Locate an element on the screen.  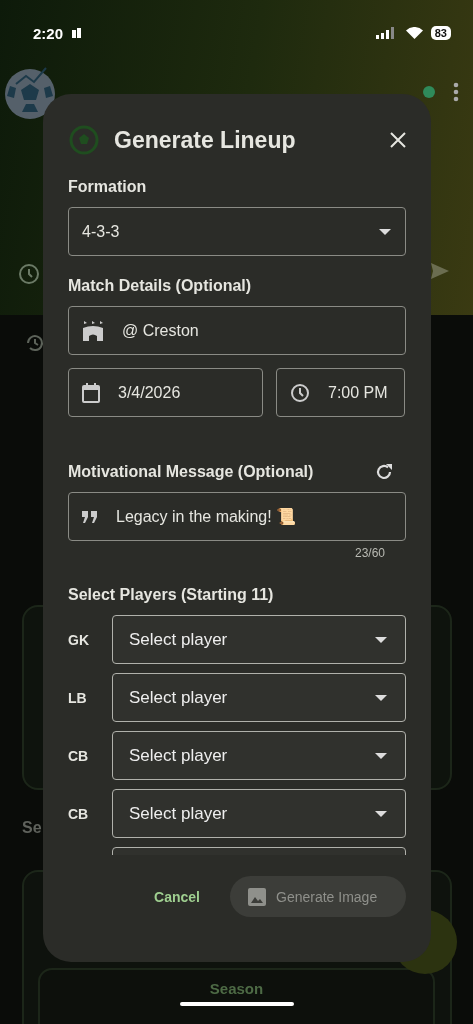
position-label: LB is located at coordinates (78, 697).